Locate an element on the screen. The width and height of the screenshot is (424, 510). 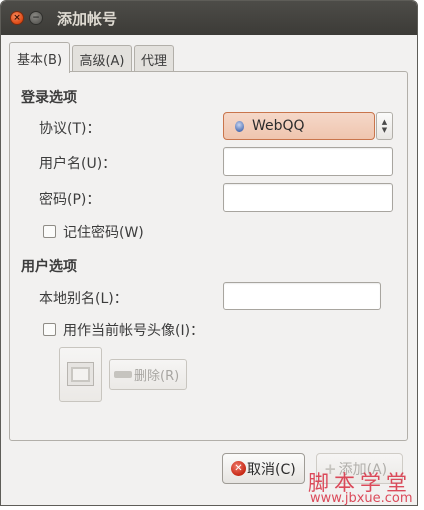
use-as-avatar-checkbox is located at coordinates (49, 329).